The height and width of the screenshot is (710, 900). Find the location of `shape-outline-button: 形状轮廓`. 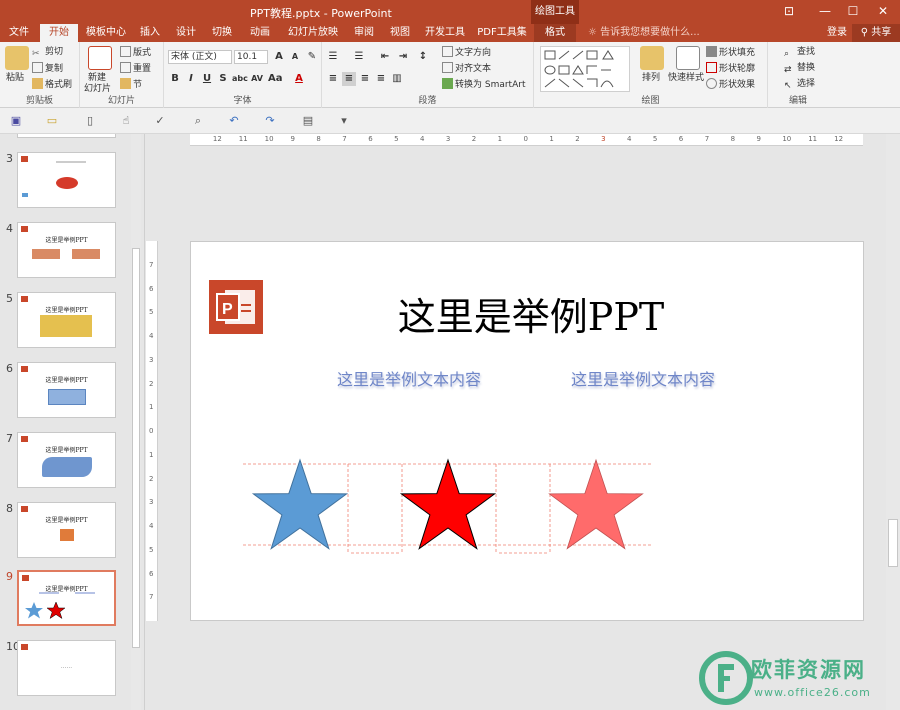

shape-outline-button: 形状轮廓 is located at coordinates (730, 68).